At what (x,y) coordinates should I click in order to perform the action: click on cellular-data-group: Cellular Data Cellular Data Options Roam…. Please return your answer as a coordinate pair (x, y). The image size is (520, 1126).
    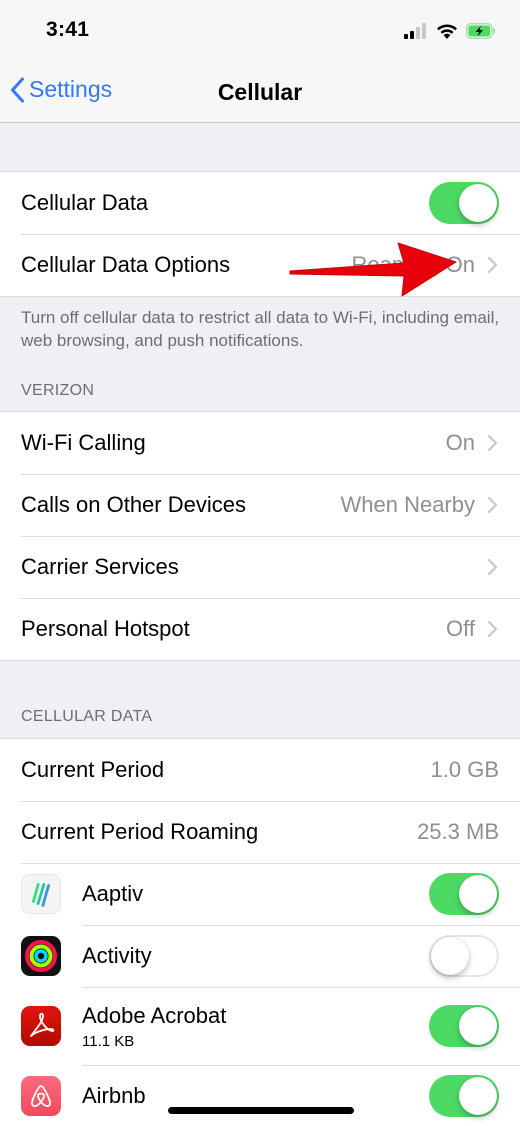
    Looking at the image, I should click on (260, 234).